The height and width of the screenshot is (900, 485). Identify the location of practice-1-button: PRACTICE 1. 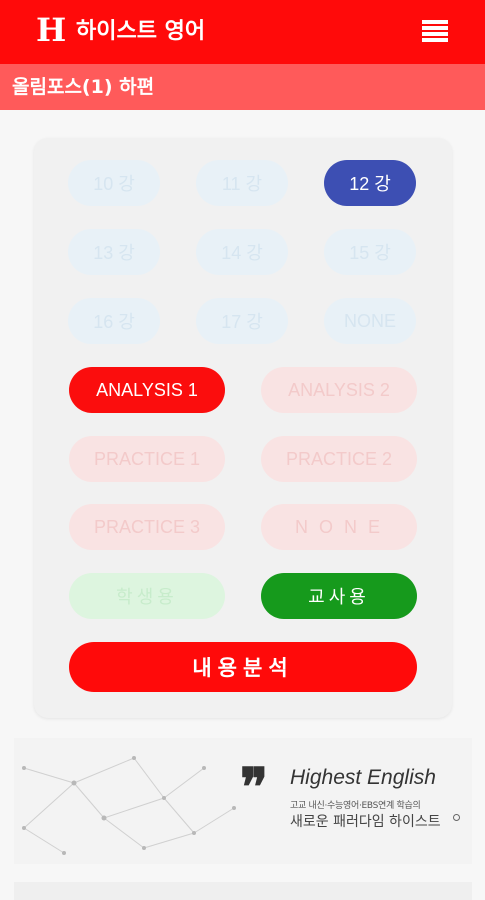
(147, 459).